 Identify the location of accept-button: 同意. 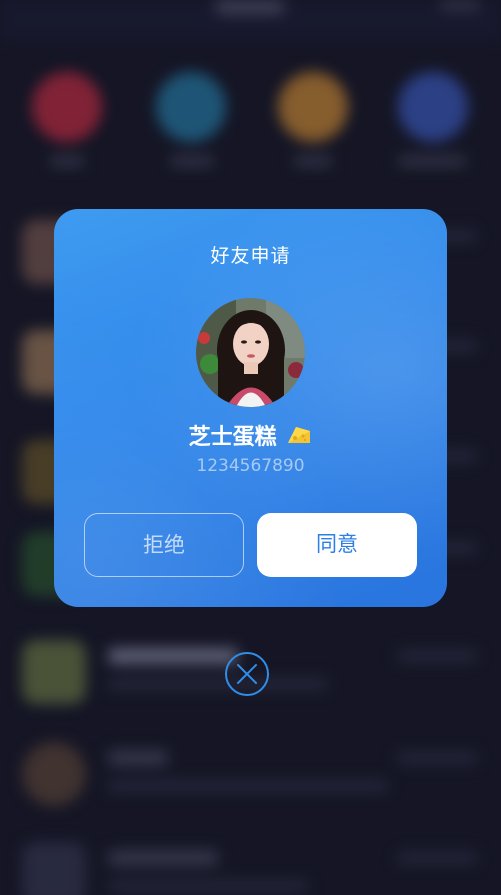
(337, 545).